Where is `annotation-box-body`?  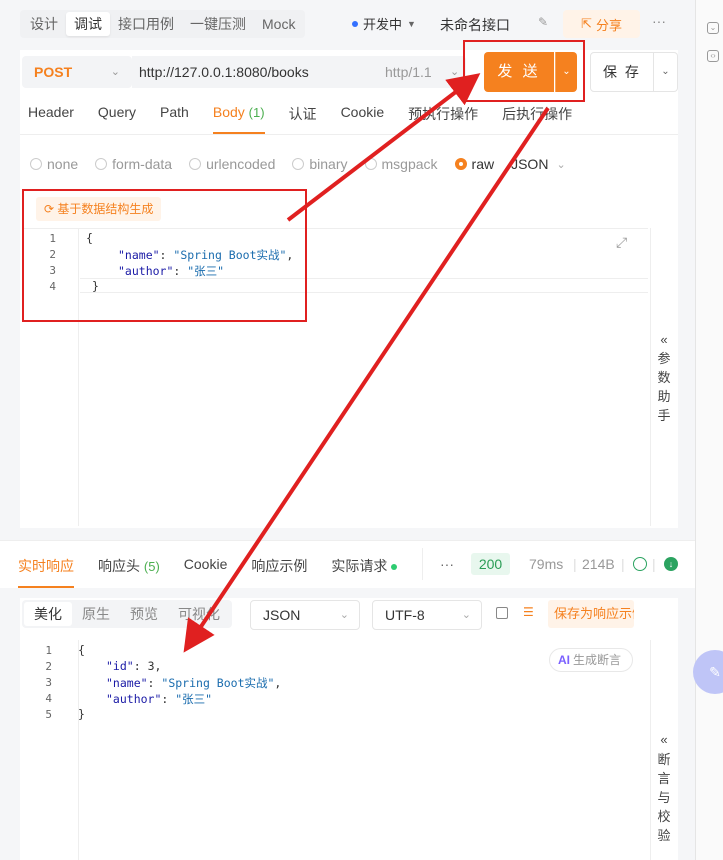 annotation-box-body is located at coordinates (164, 255).